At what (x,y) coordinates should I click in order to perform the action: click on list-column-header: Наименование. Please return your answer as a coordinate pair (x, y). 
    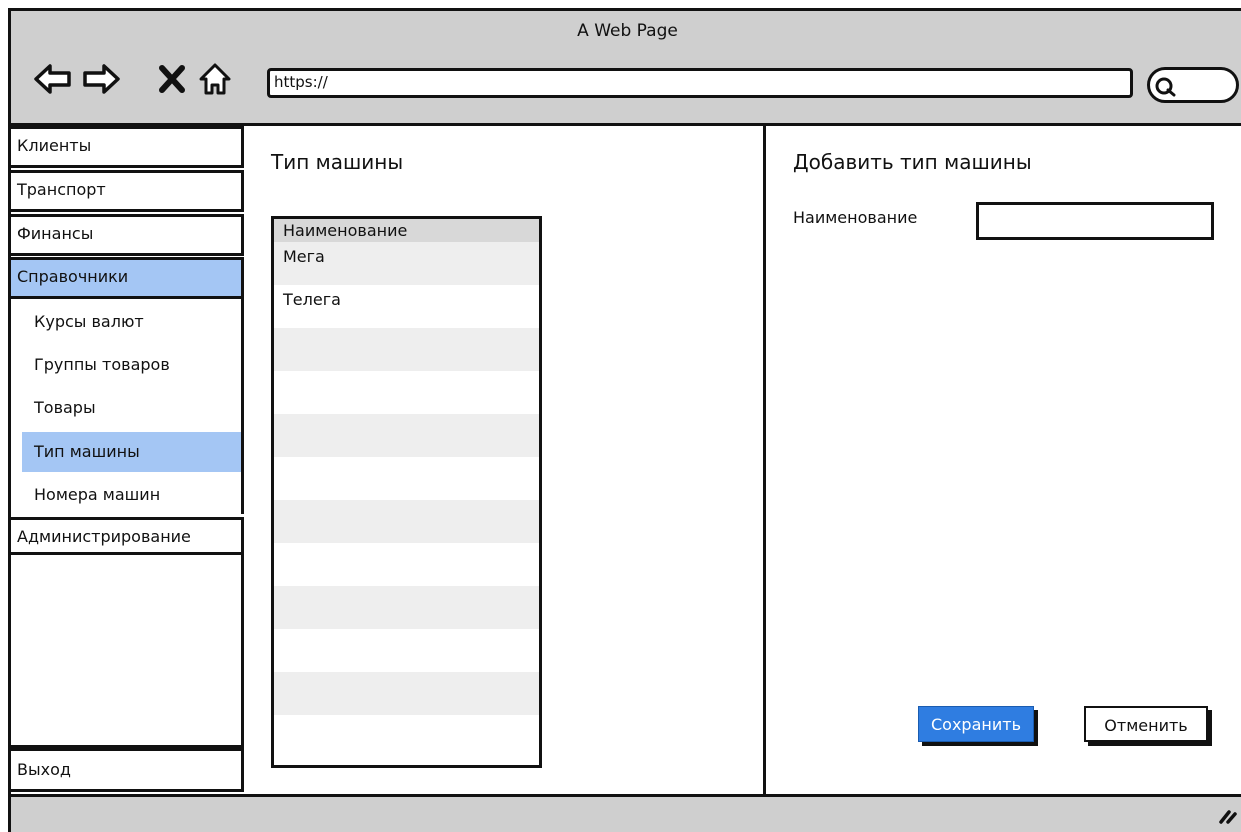
    Looking at the image, I should click on (406, 230).